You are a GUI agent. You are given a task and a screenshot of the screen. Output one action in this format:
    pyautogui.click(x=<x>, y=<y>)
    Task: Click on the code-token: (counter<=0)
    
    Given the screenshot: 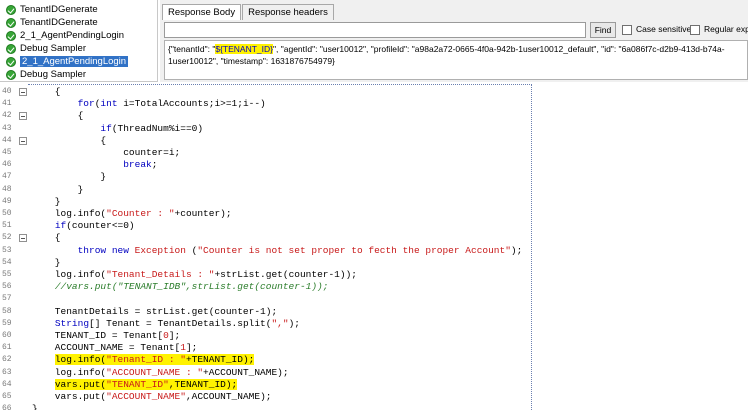 What is the action you would take?
    pyautogui.click(x=100, y=226)
    